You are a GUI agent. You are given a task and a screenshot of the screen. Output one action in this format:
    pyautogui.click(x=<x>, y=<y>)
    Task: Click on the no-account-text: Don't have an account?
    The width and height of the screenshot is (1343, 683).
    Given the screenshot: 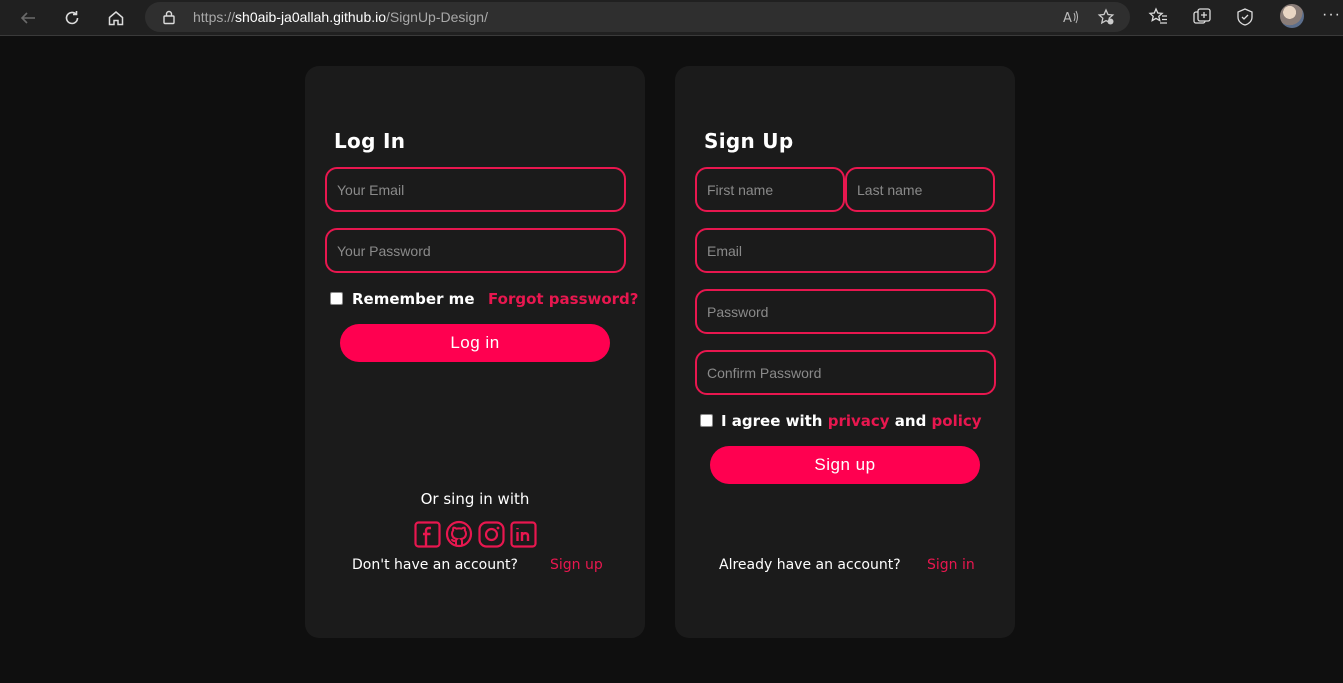 What is the action you would take?
    pyautogui.click(x=435, y=565)
    